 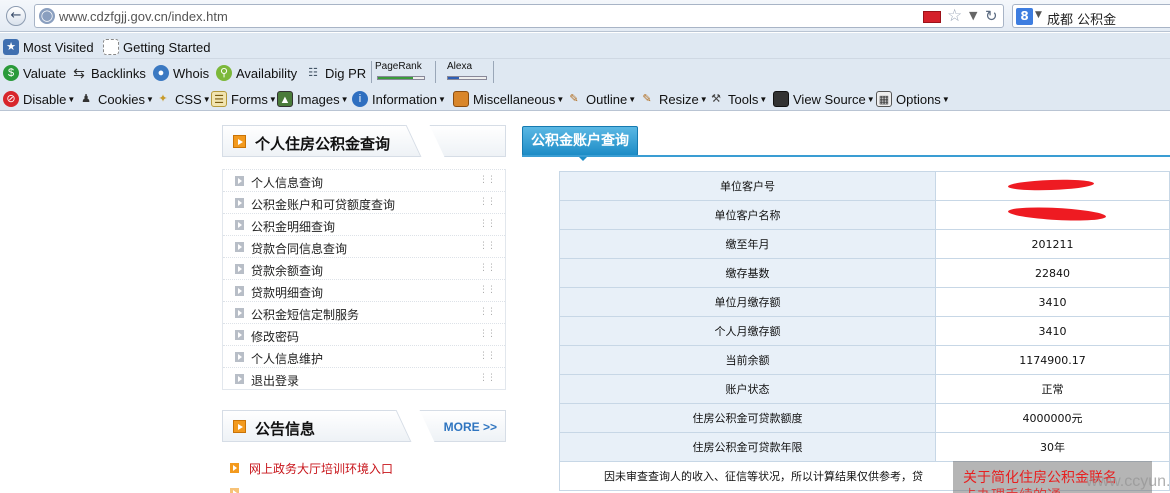 I want to click on toolbar-separator, so click(x=435, y=72).